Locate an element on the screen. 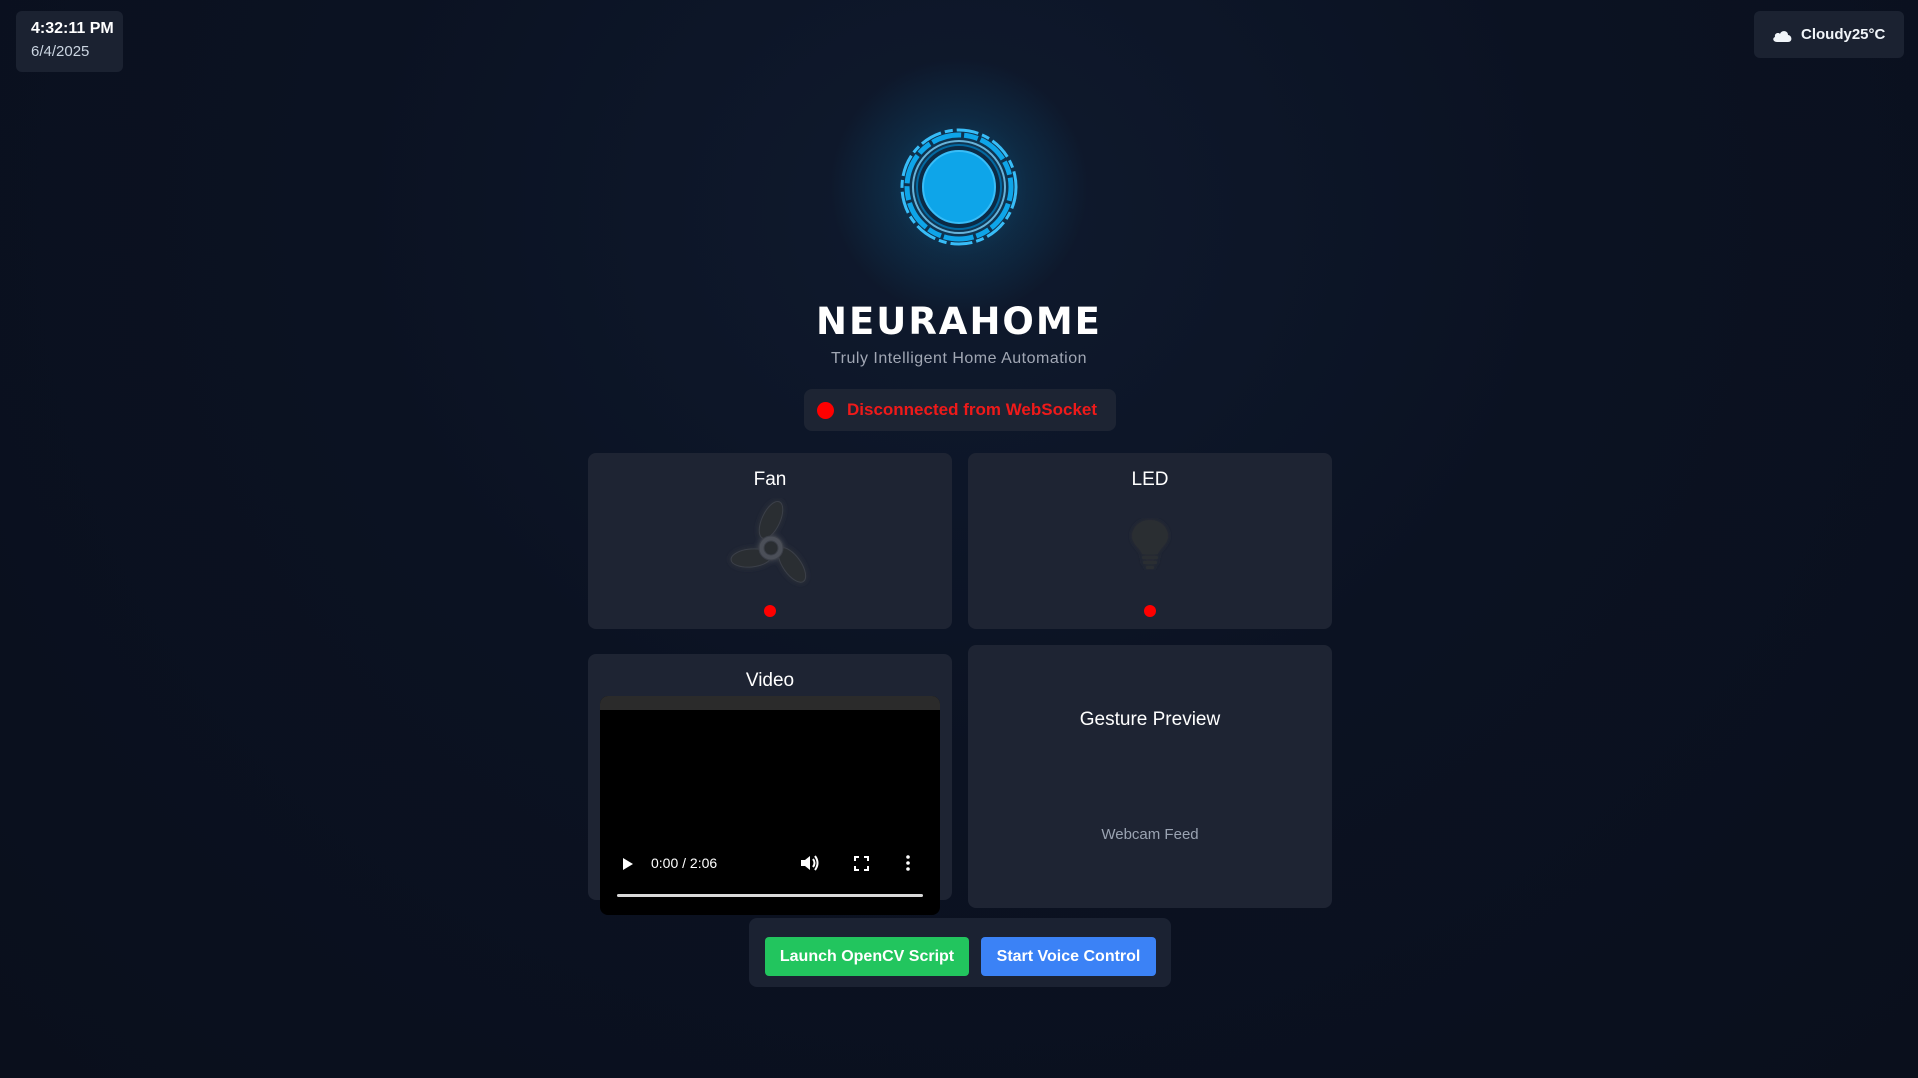 The image size is (1918, 1078). fan-label: Fan is located at coordinates (770, 479).